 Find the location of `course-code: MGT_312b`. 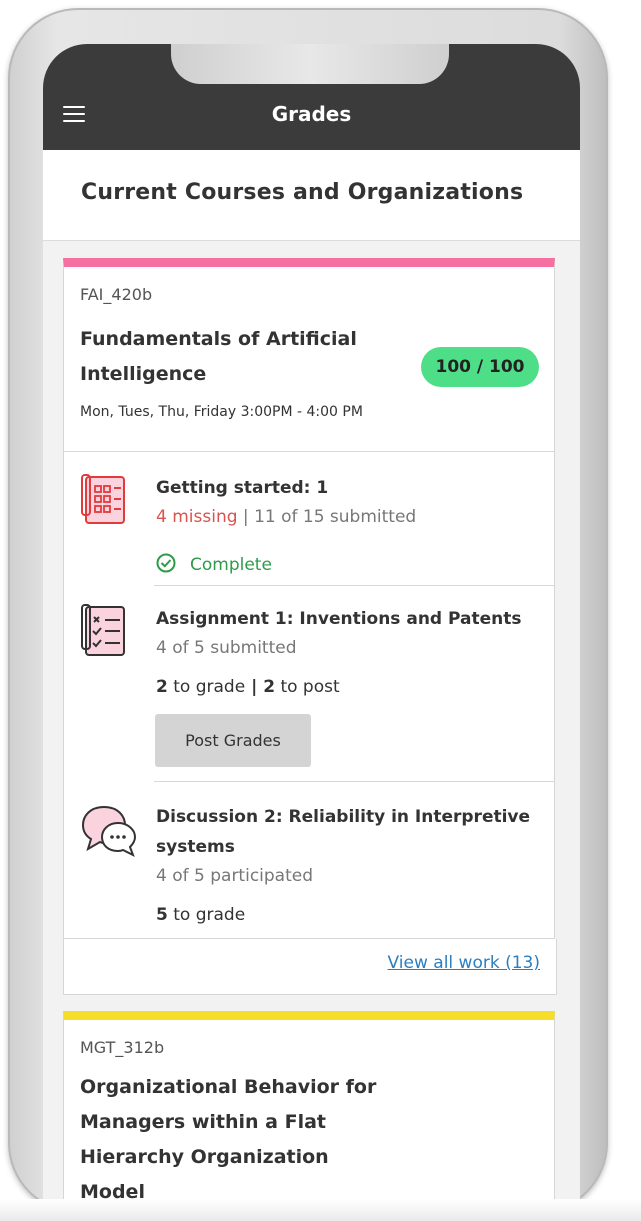

course-code: MGT_312b is located at coordinates (122, 1047).